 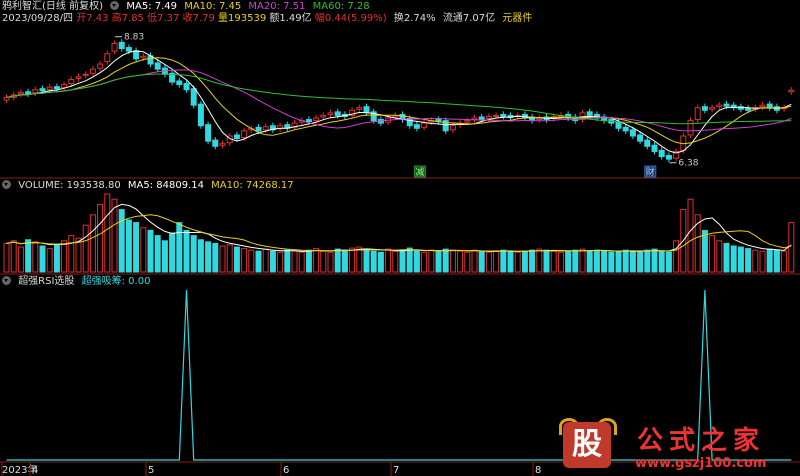 I want to click on indicator-title: 超强RSI选股, so click(x=46, y=281).